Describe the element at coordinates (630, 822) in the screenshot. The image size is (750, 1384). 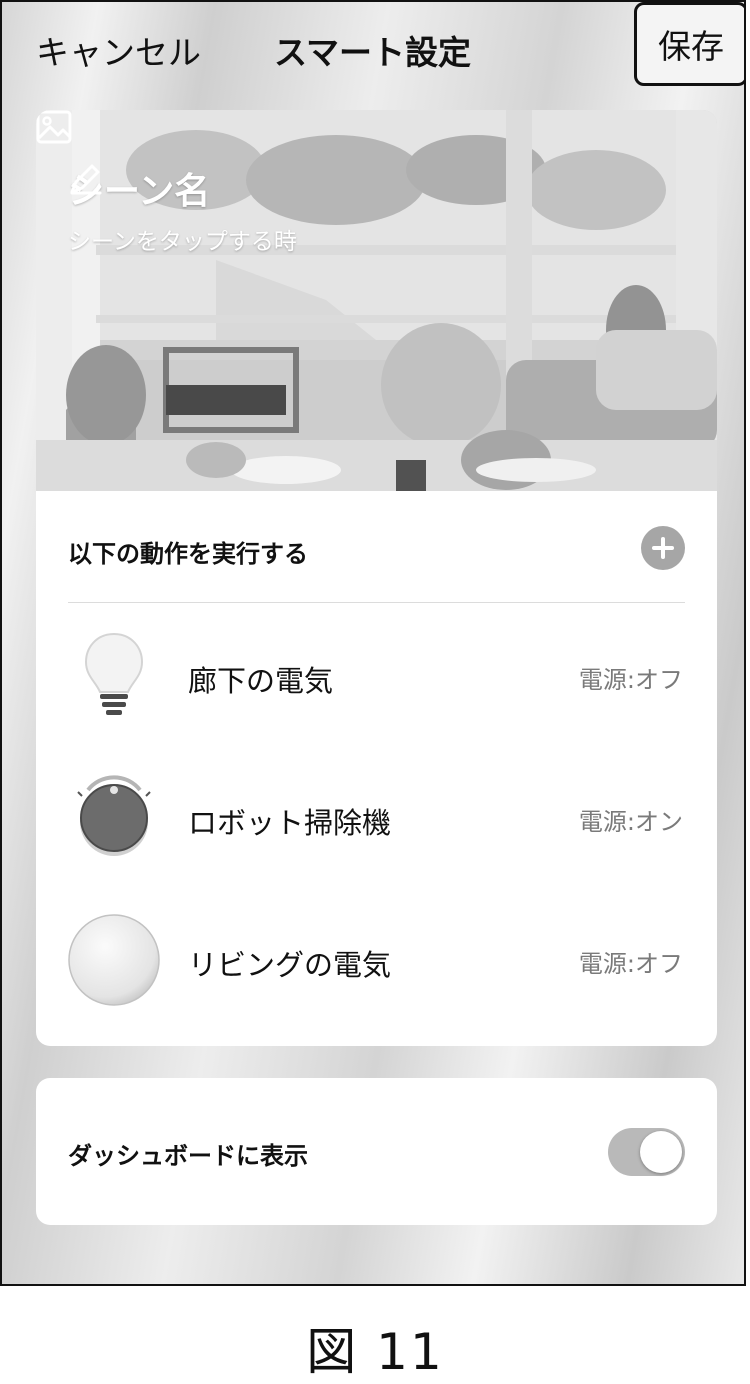
I see `device-state: 電源:オン` at that location.